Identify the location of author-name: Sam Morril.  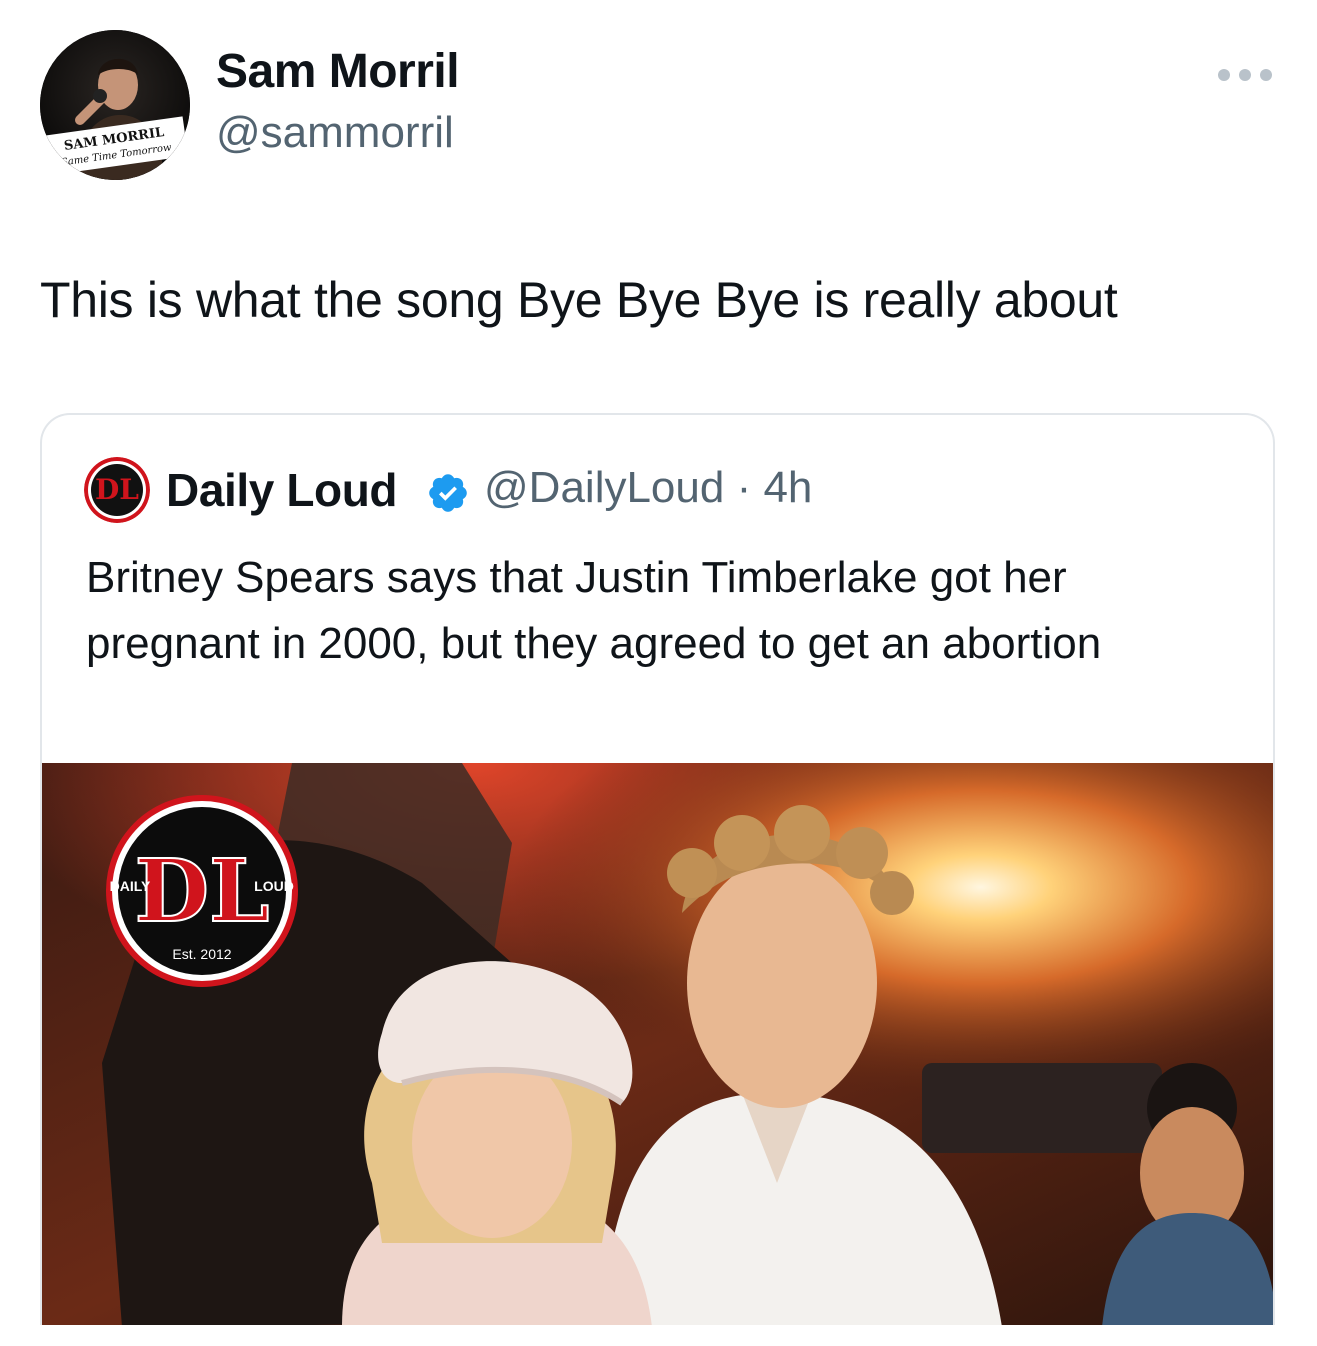
(338, 71).